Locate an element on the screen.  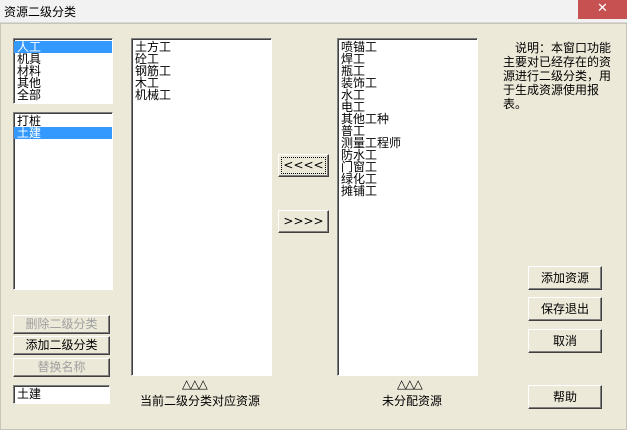
add-resource-button: 添加资源 is located at coordinates (565, 278).